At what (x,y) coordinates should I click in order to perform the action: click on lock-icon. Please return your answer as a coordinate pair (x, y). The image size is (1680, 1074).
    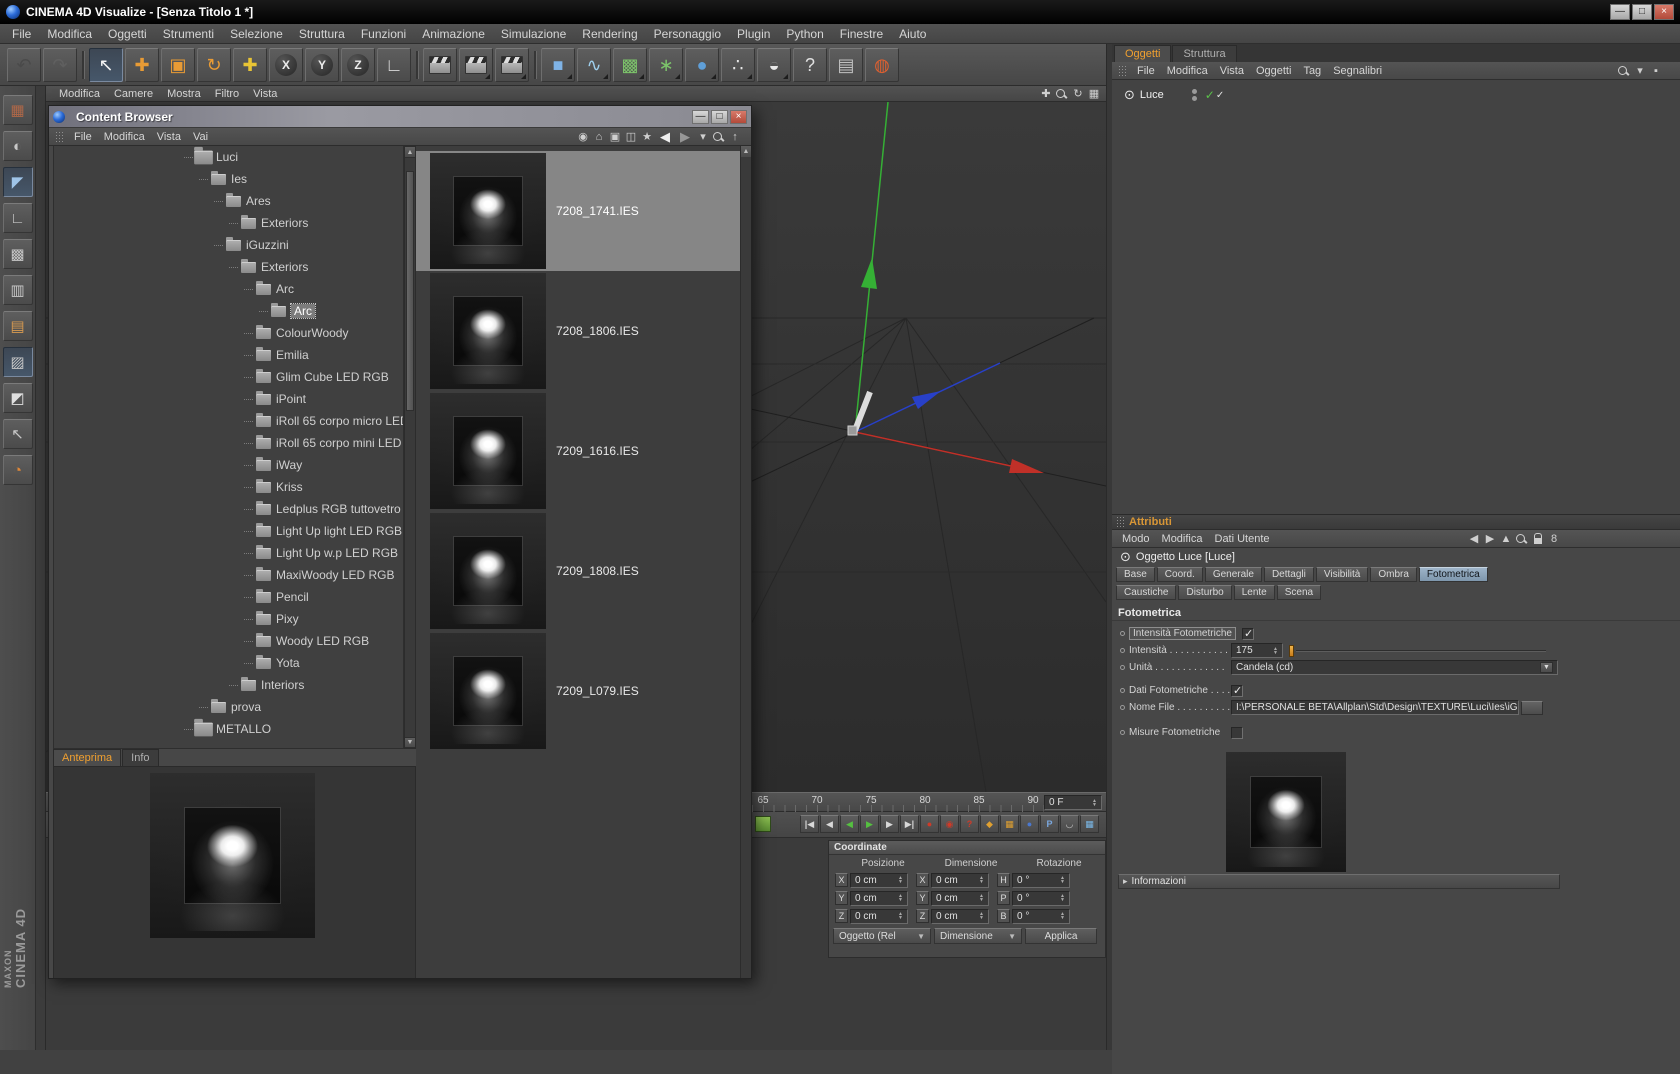
    Looking at the image, I should click on (1538, 539).